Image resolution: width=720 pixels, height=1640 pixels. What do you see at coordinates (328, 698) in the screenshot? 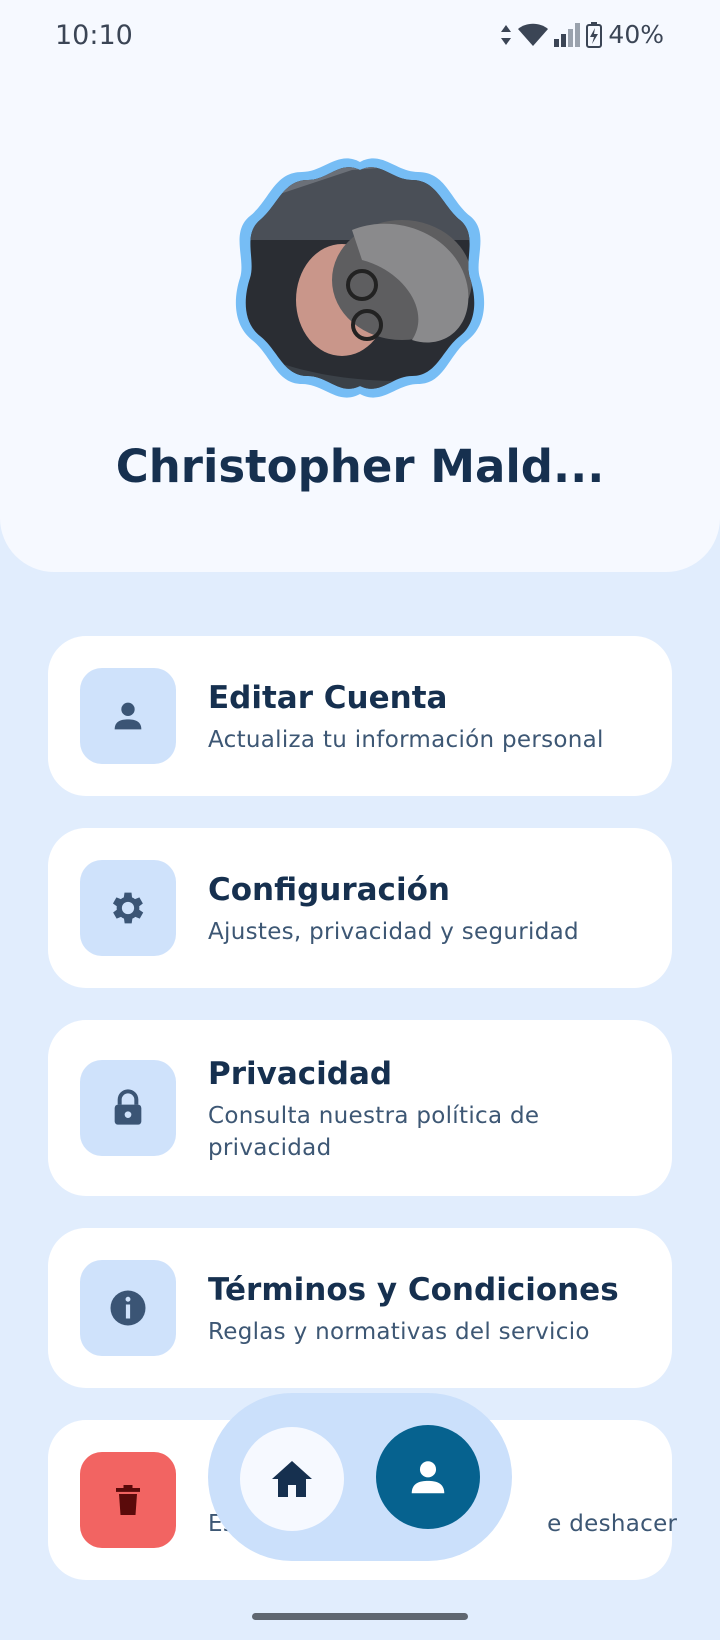
I see `menu-item-title: Editar Cuenta` at bounding box center [328, 698].